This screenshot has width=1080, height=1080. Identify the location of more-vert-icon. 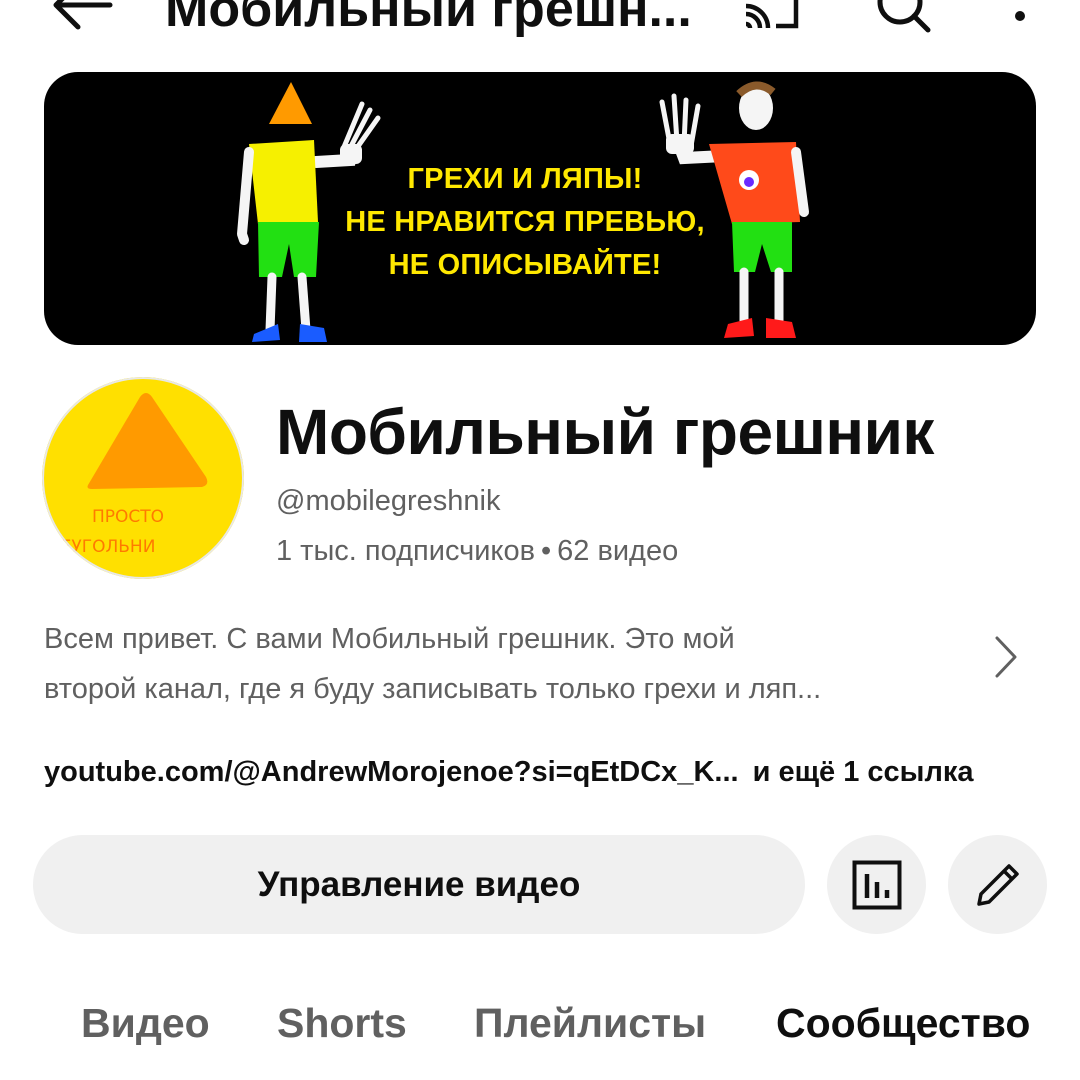
(1020, 16).